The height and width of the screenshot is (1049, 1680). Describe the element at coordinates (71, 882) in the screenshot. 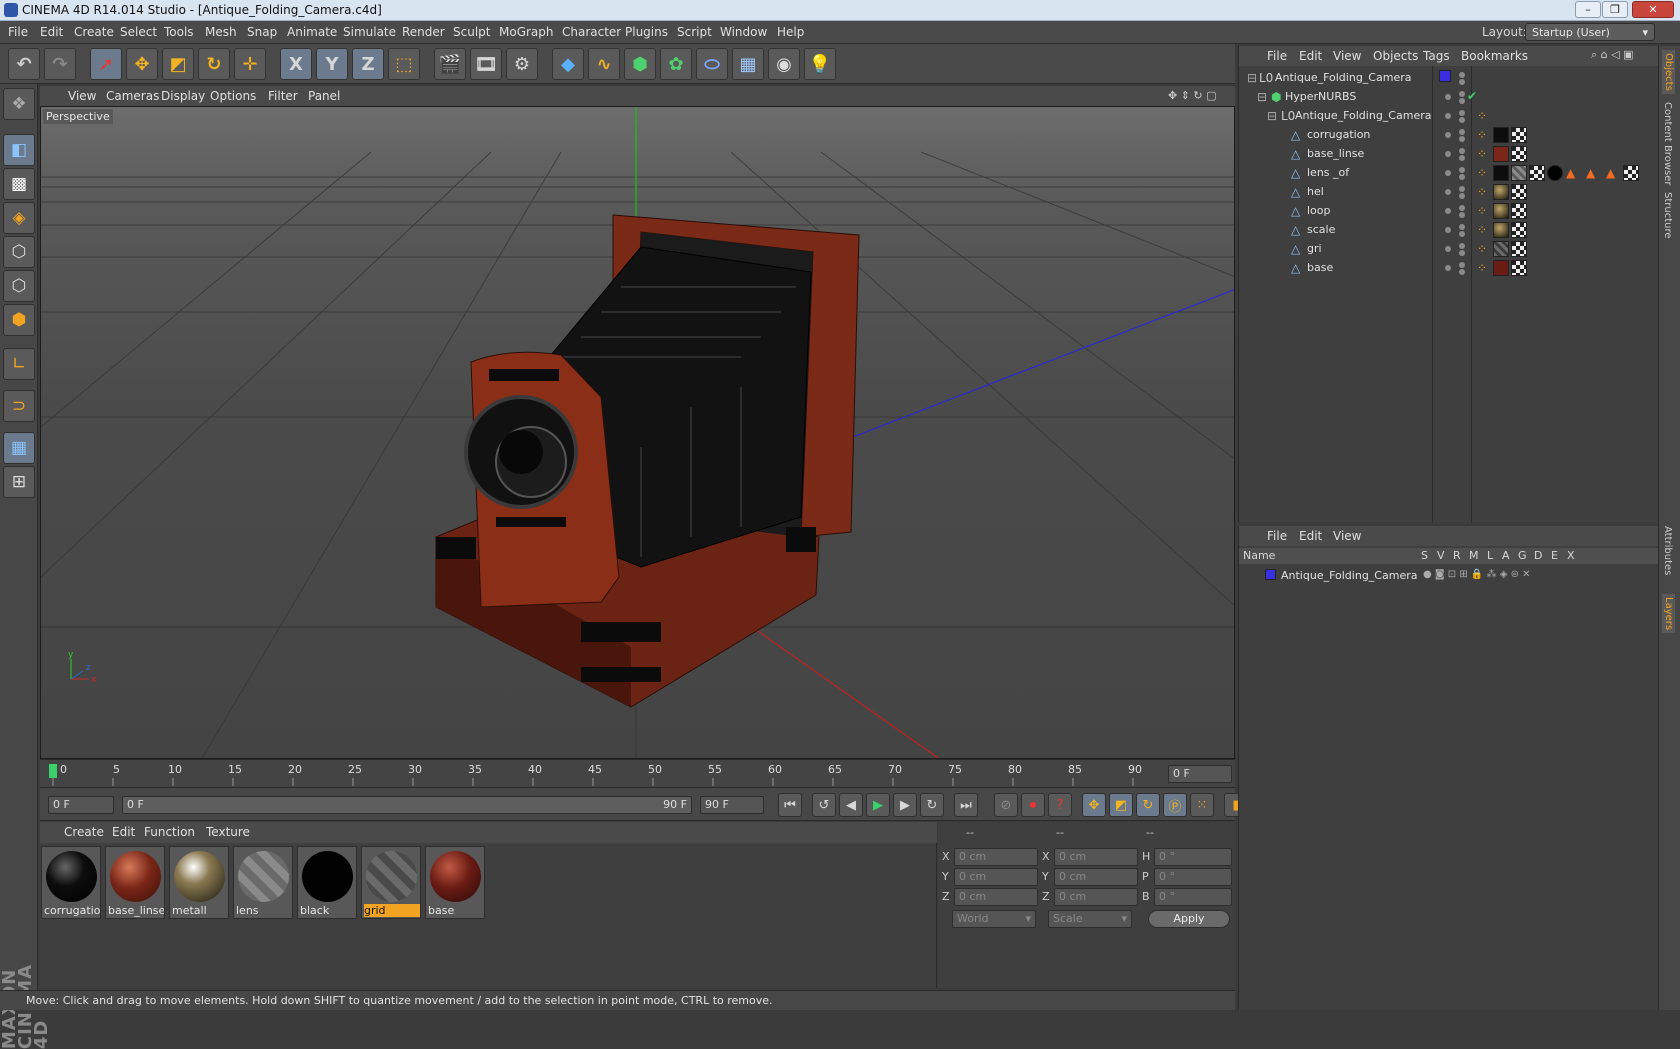

I see `material-swatch: corrugatio` at that location.